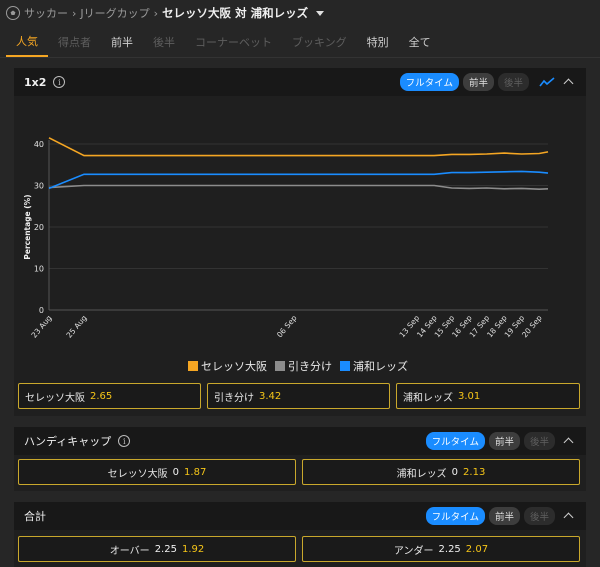 This screenshot has height=567, width=600. What do you see at coordinates (234, 366) in the screenshot?
I see `legend-label: セレッソ大阪` at bounding box center [234, 366].